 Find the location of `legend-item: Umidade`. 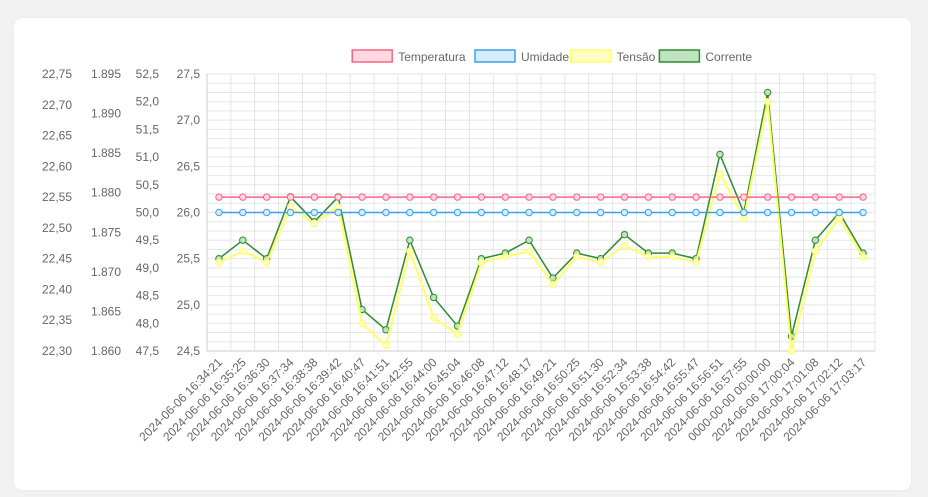

legend-item: Umidade is located at coordinates (521, 56).